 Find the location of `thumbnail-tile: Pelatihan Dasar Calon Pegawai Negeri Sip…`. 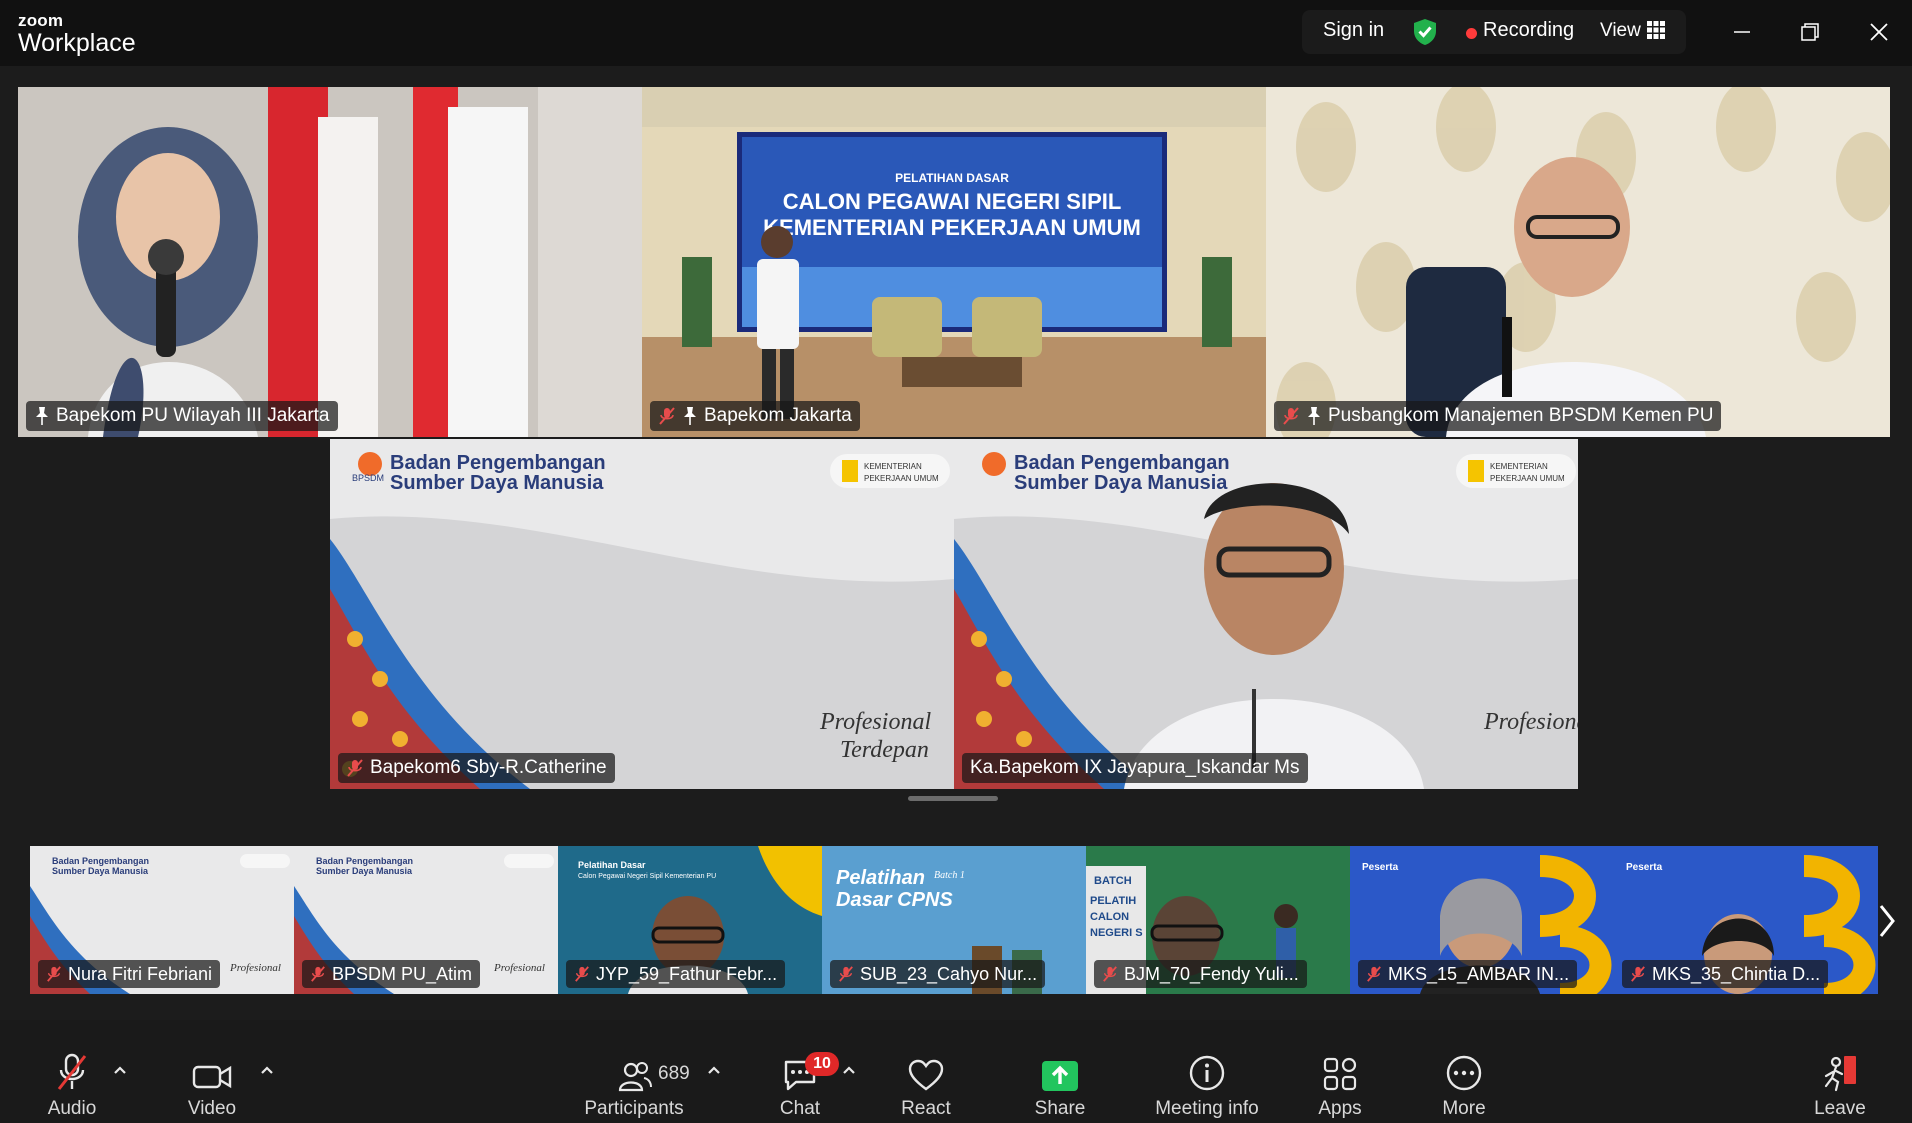

thumbnail-tile: Pelatihan Dasar Calon Pegawai Negeri Sip… is located at coordinates (690, 920).